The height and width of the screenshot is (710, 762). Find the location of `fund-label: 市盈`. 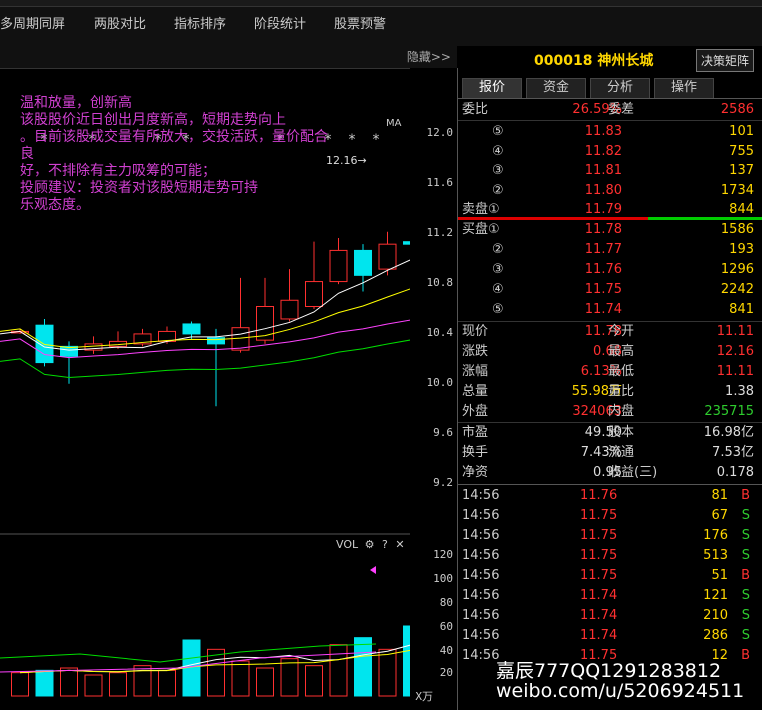

fund-label: 市盈 is located at coordinates (475, 432).